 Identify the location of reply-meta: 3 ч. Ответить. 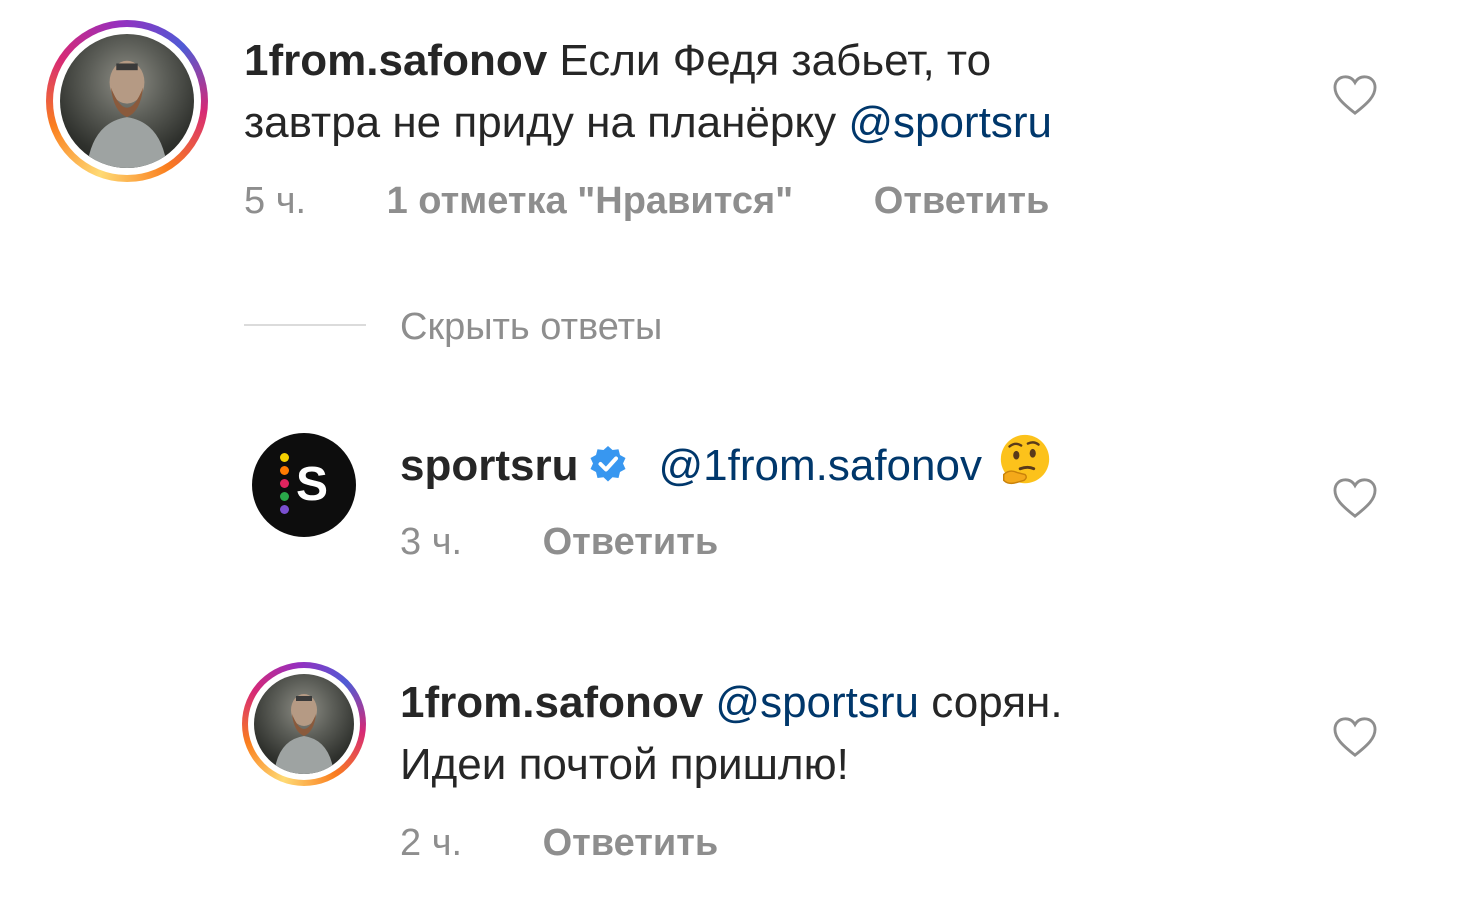
(559, 542).